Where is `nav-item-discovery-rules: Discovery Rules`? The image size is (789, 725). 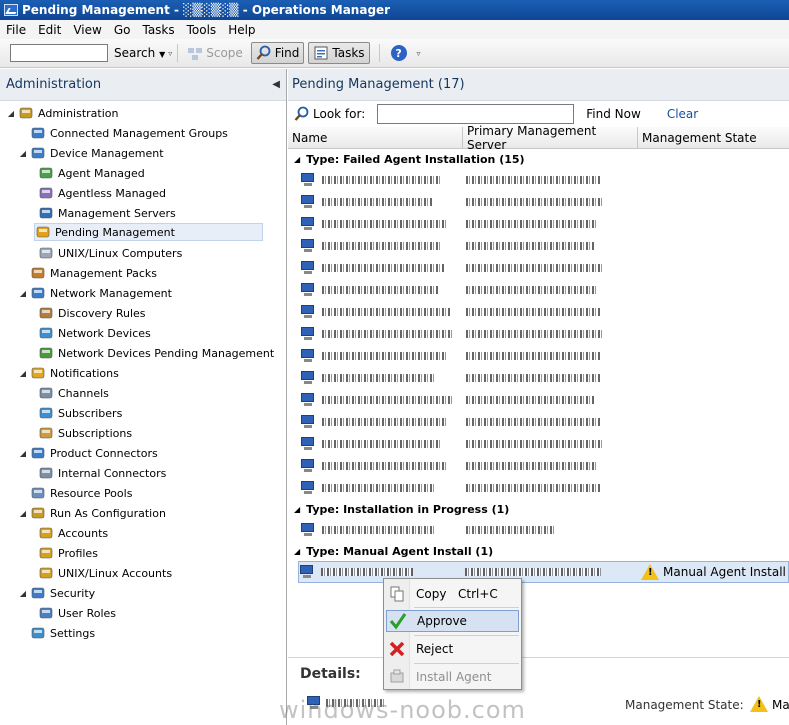
nav-item-discovery-rules: Discovery Rules is located at coordinates (86, 313).